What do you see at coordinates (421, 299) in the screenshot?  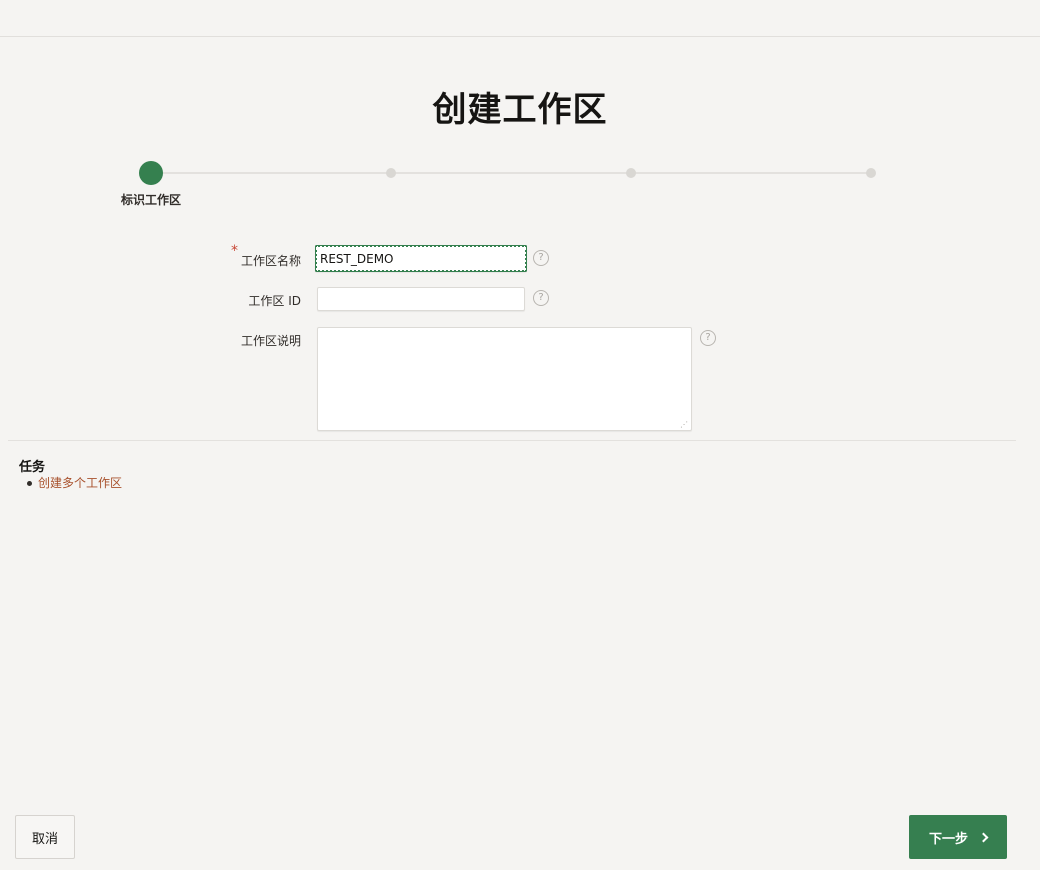 I see `workspace-id-input` at bounding box center [421, 299].